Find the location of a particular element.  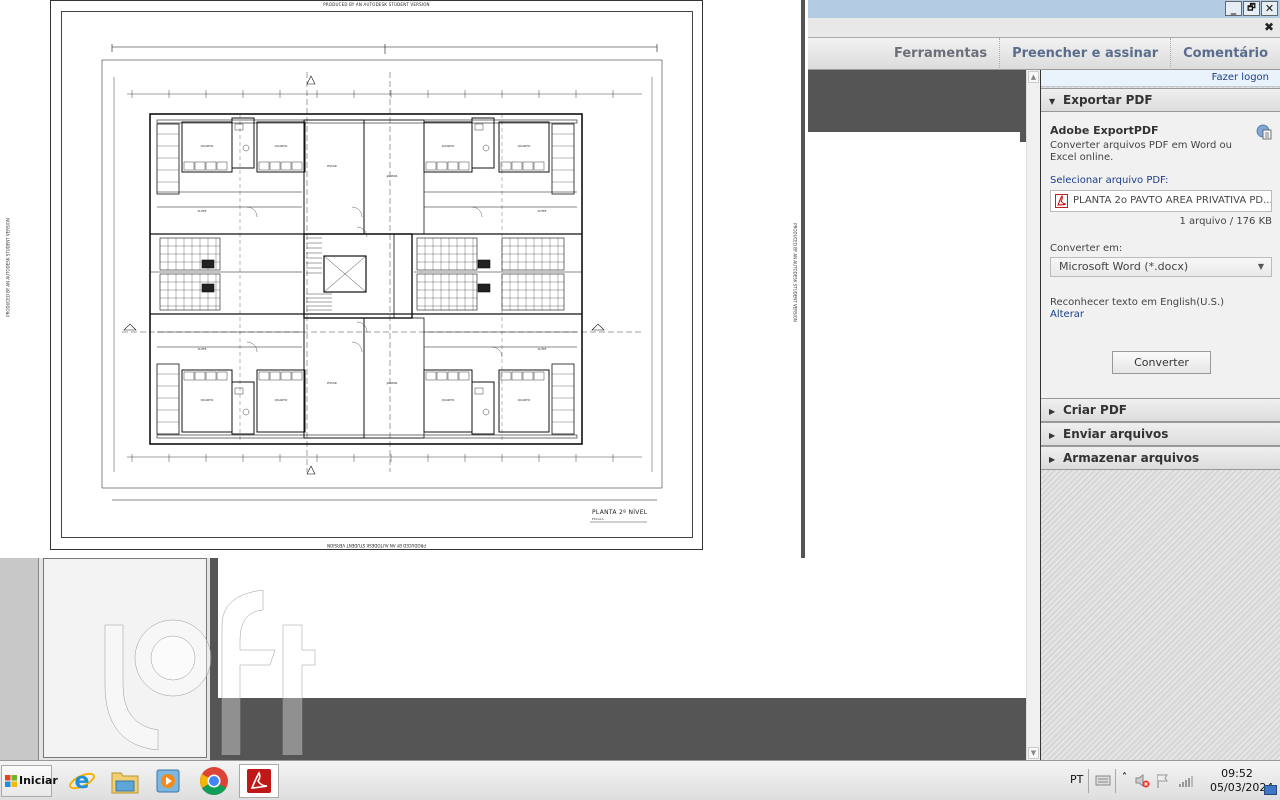

change-language-link: Alterar is located at coordinates (1067, 314).